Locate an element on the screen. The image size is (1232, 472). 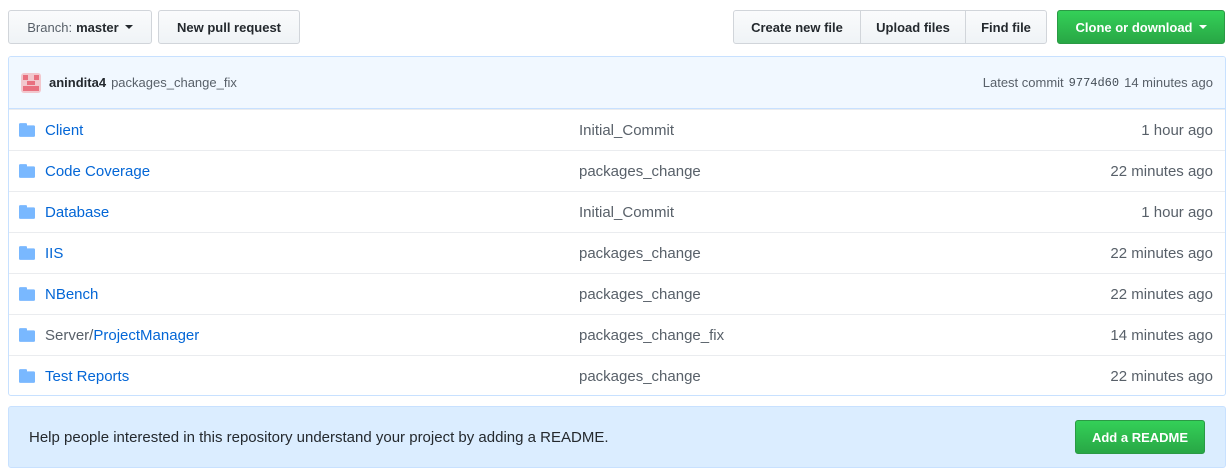
commit-message-link: packages_change_fix is located at coordinates (174, 82).